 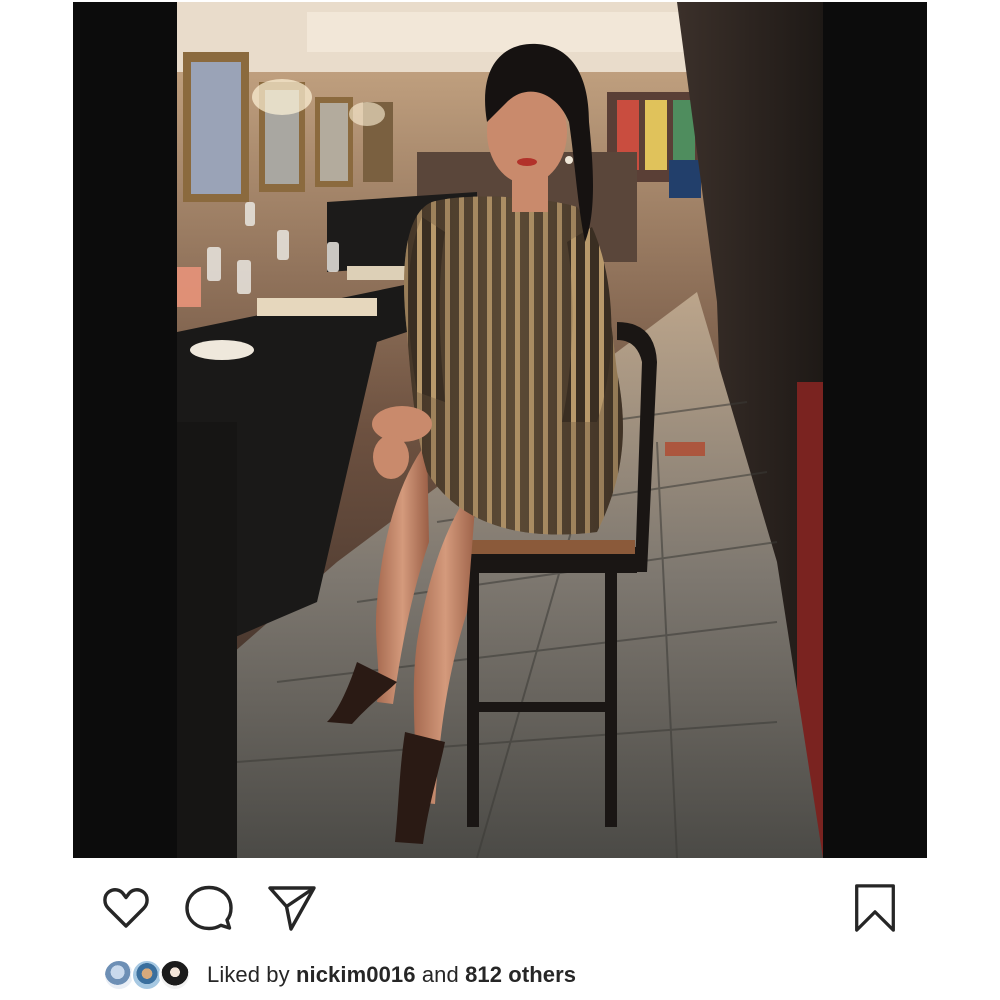 I want to click on comment-button, so click(x=209, y=908).